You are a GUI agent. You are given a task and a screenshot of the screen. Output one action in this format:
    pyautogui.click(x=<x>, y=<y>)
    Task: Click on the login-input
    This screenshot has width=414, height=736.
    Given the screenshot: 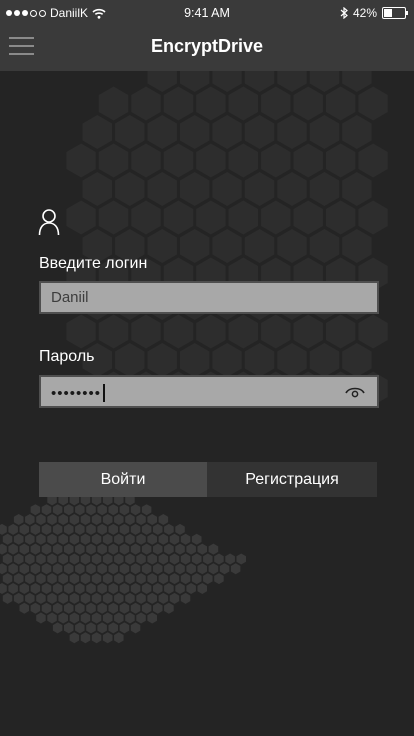 What is the action you would take?
    pyautogui.click(x=209, y=297)
    